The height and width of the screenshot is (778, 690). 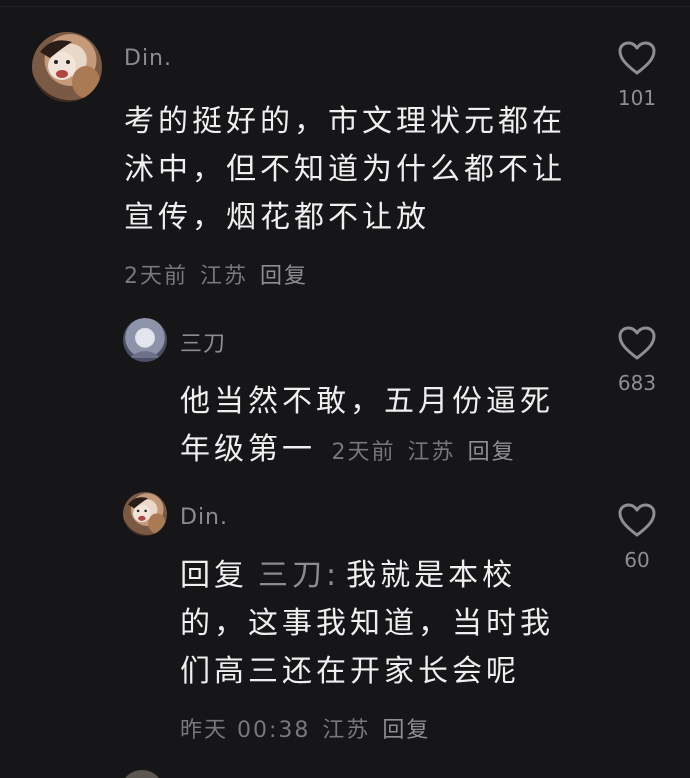 What do you see at coordinates (248, 449) in the screenshot?
I see `comment-line: 年级第一` at bounding box center [248, 449].